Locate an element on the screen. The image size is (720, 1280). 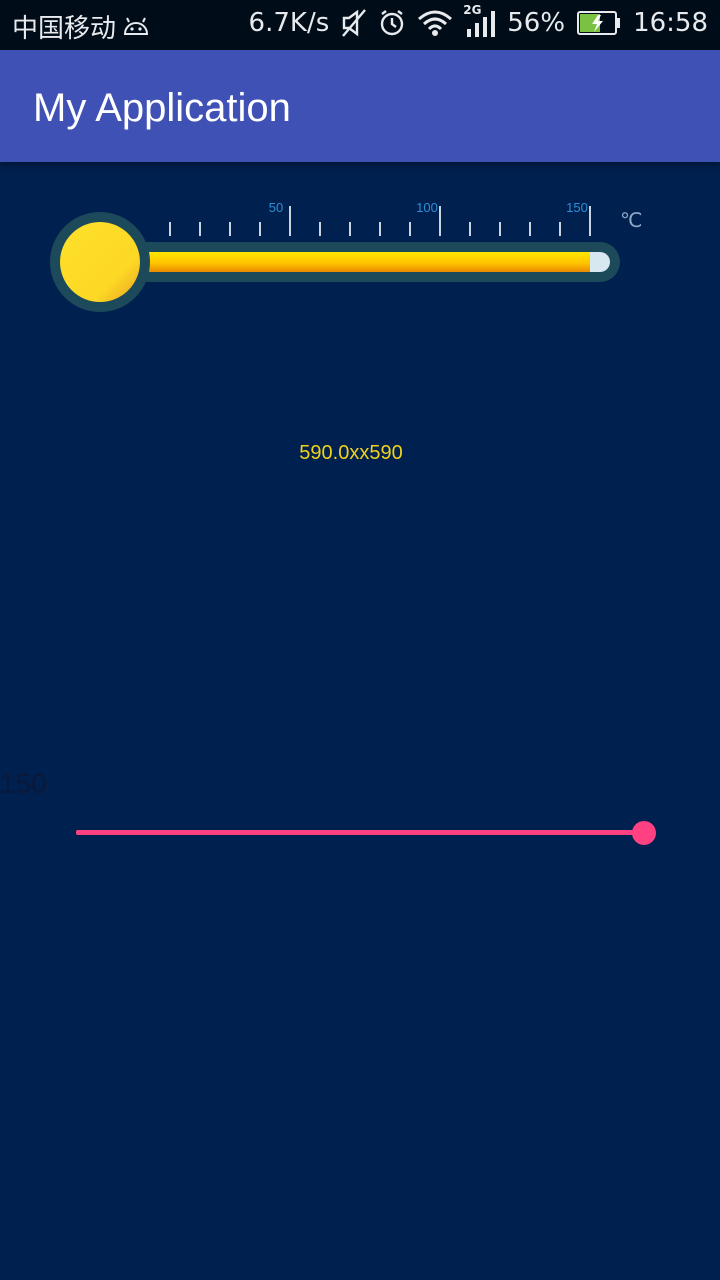
android-debug-icon is located at coordinates (136, 27).